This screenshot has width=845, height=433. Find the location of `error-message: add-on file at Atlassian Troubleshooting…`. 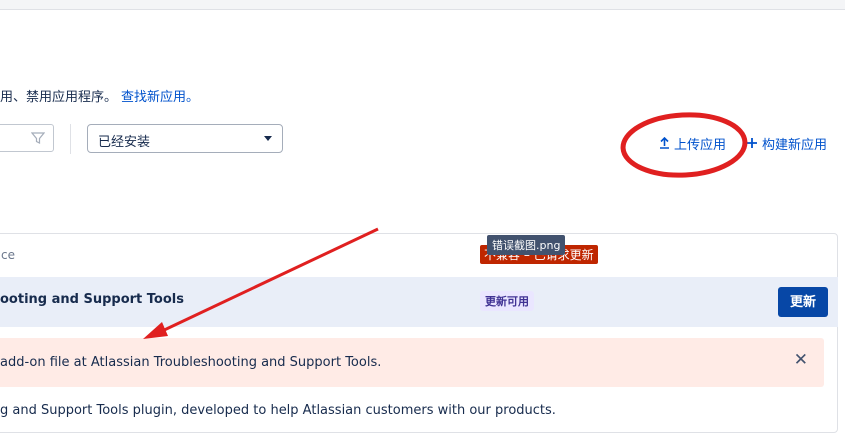

error-message: add-on file at Atlassian Troubleshooting… is located at coordinates (412, 362).